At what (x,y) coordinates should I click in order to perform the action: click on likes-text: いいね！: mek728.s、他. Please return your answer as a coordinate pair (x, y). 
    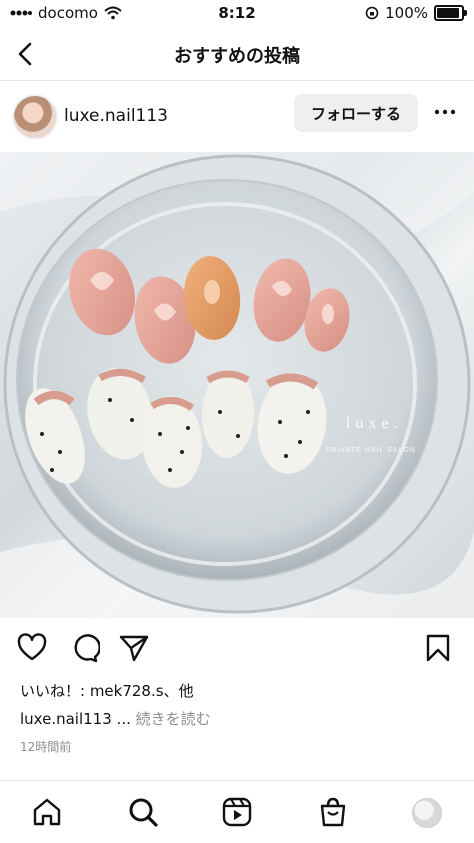
    Looking at the image, I should click on (107, 690).